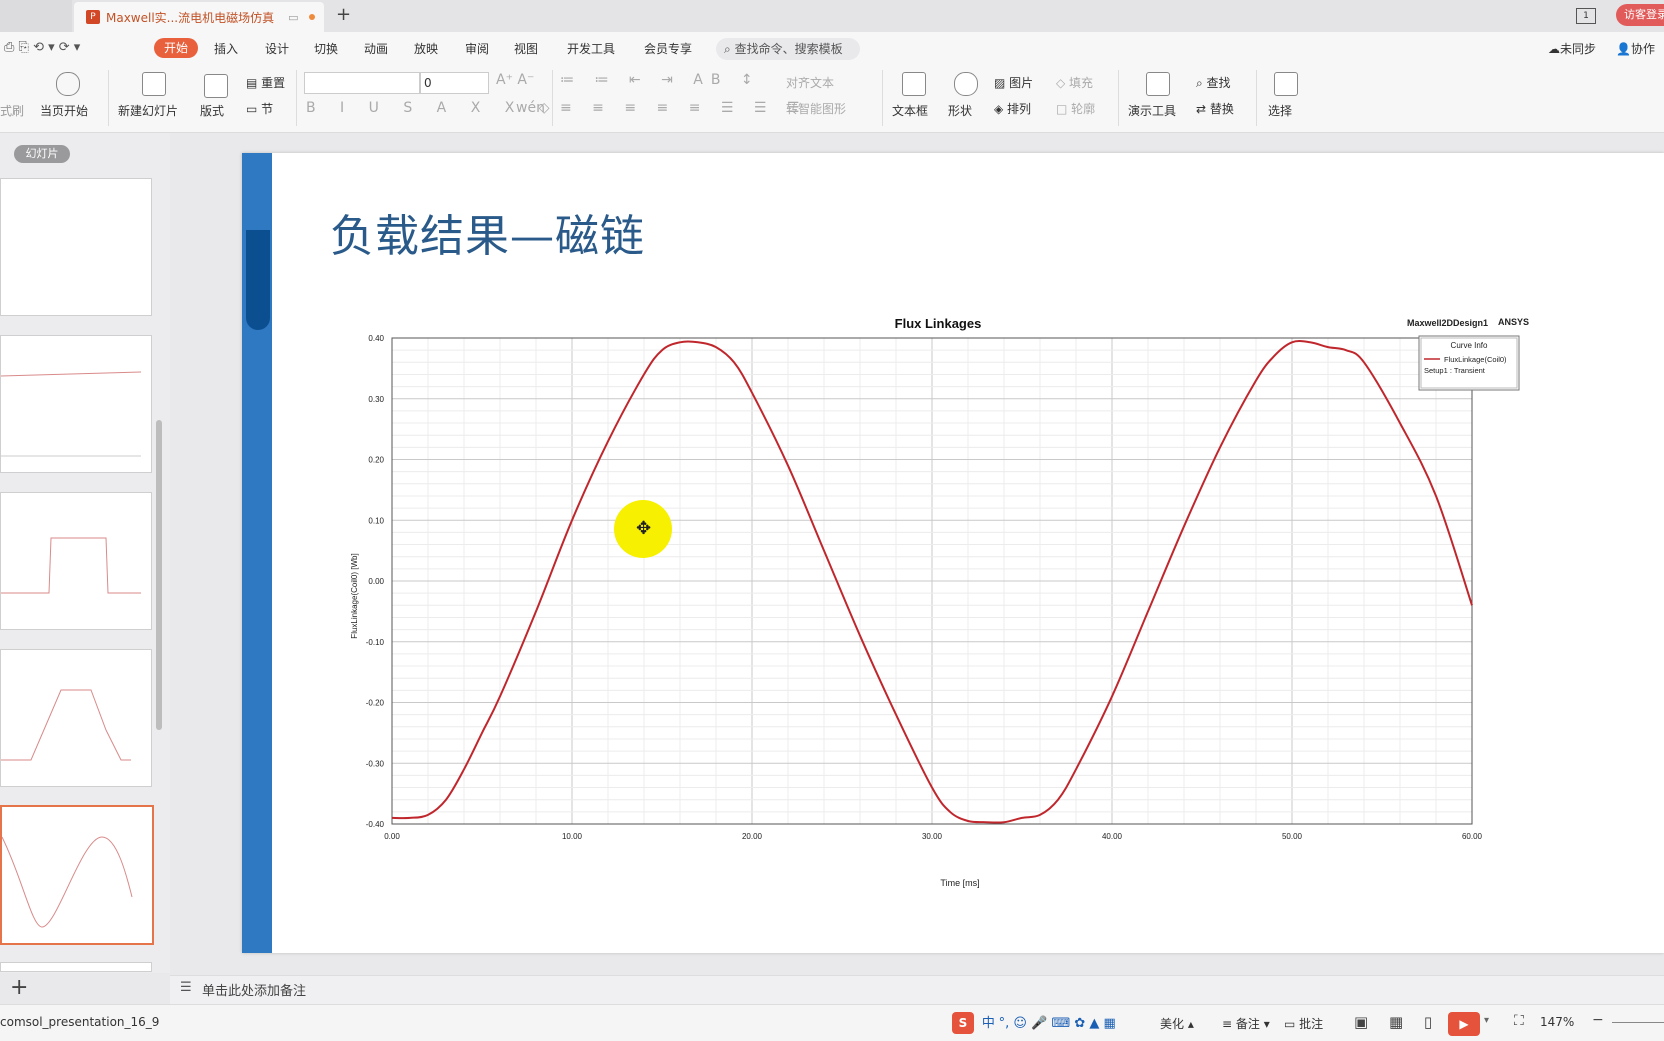 The width and height of the screenshot is (1664, 1041). Describe the element at coordinates (1019, 109) in the screenshot. I see `arrange-label: 排列` at that location.